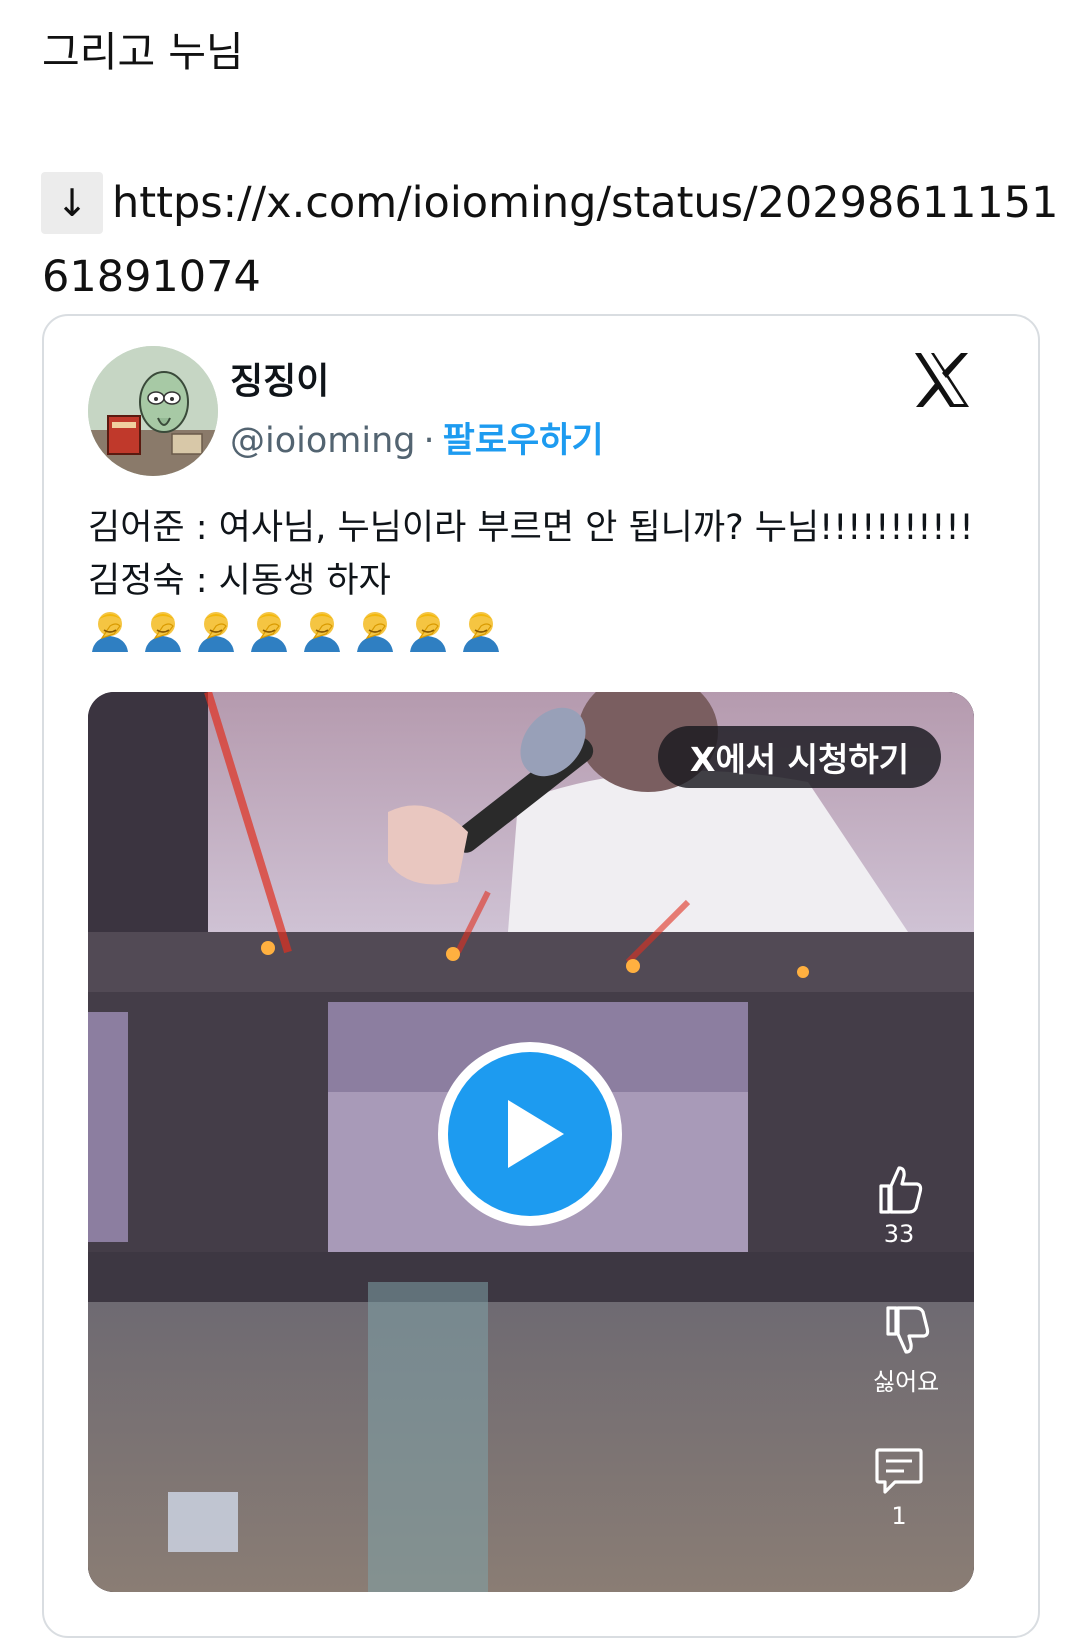 This screenshot has height=1638, width=1080. What do you see at coordinates (942, 380) in the screenshot?
I see `x-logo-icon` at bounding box center [942, 380].